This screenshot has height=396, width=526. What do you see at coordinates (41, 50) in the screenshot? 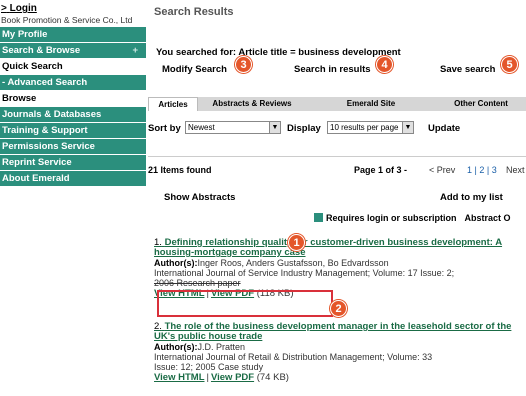
I see `sidebar-item-label: Search & Browse` at bounding box center [41, 50].